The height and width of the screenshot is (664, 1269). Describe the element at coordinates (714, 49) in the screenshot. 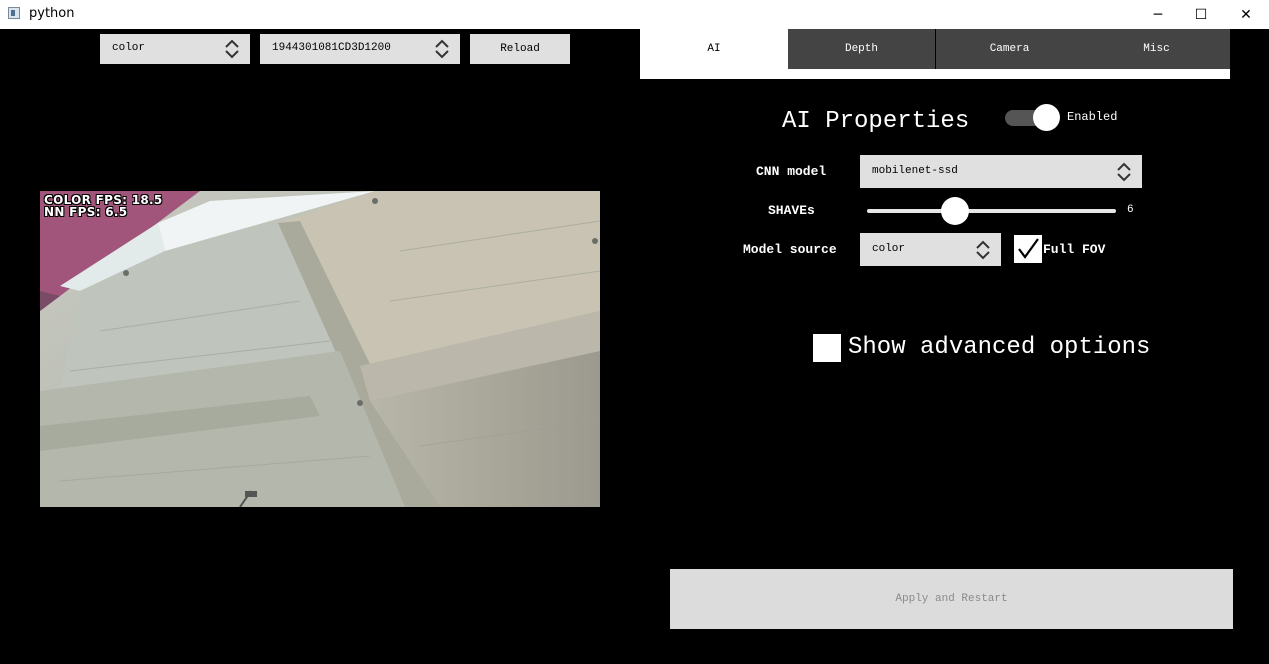

I see `tab-ai: AI` at that location.